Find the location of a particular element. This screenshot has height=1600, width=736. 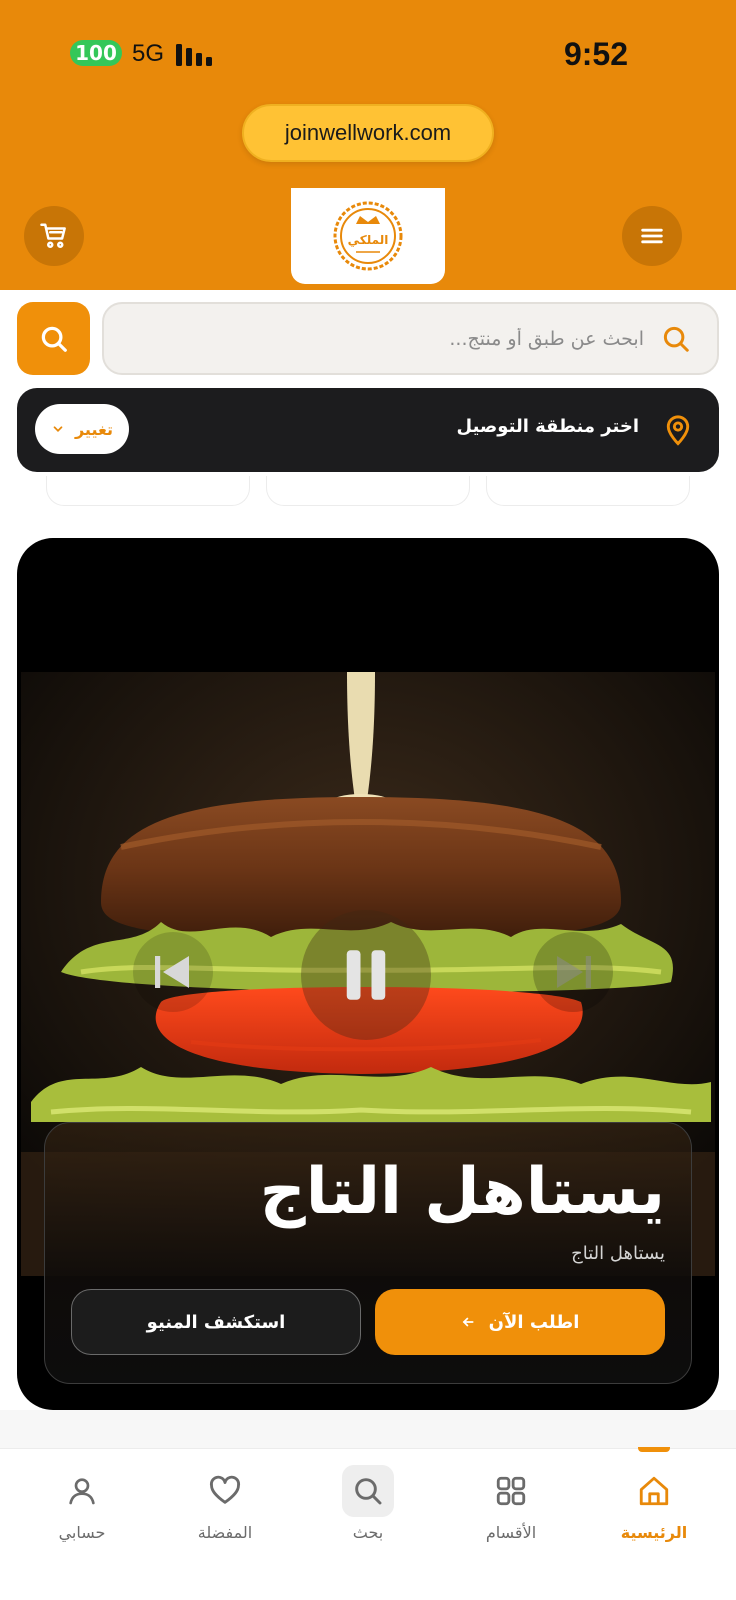

nav-favorites-label: المفضلة is located at coordinates (225, 1532).